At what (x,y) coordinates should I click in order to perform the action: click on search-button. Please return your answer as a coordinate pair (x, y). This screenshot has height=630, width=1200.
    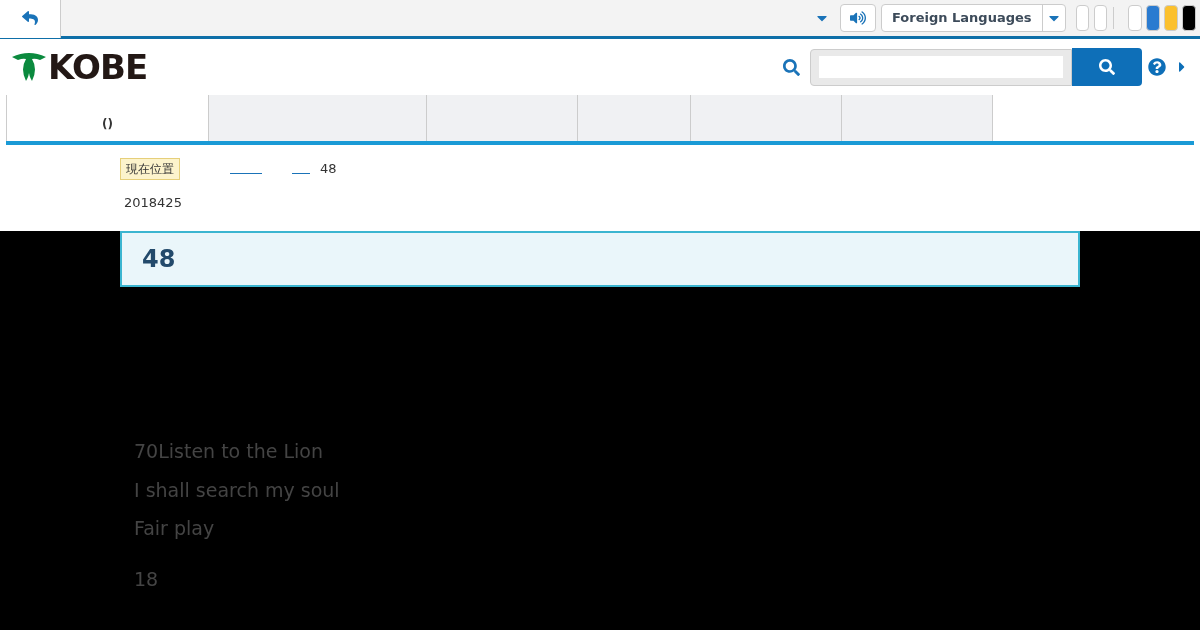
    Looking at the image, I should click on (1107, 67).